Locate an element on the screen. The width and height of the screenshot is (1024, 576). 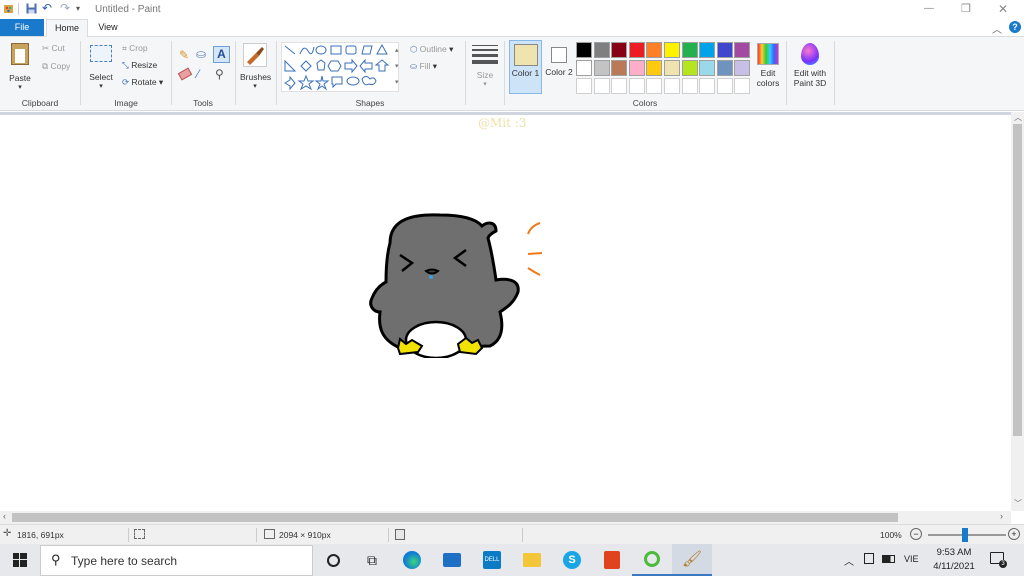
task-view-button: ⧉ is located at coordinates (372, 560).